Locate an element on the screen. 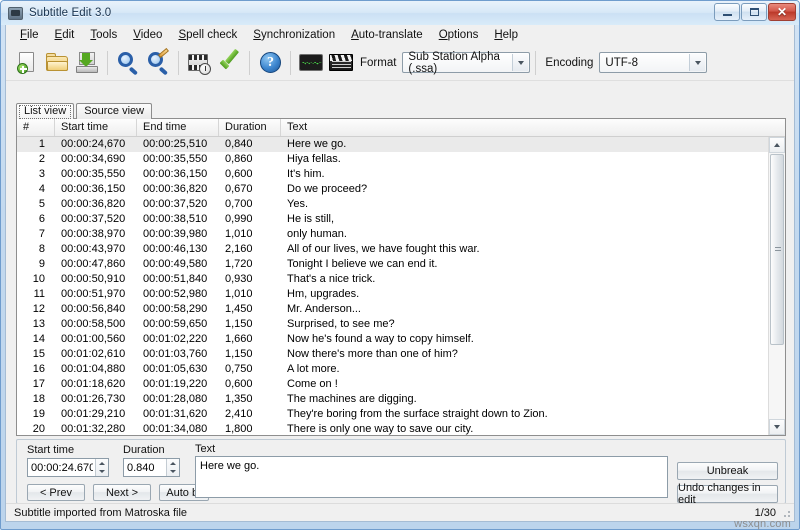 This screenshot has width=800, height=530. start-time-field is located at coordinates (68, 467).